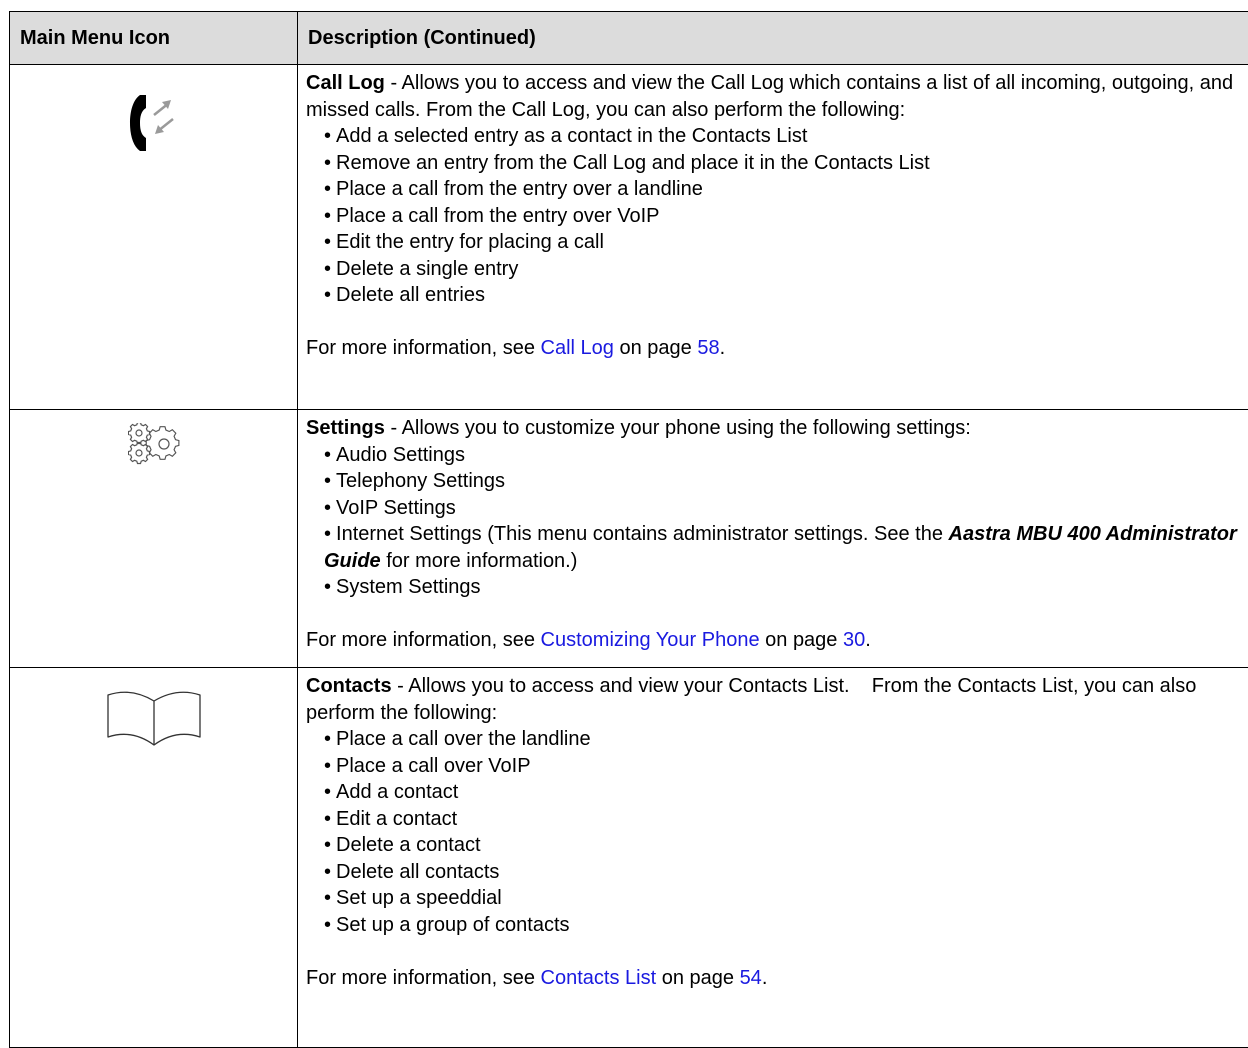  What do you see at coordinates (650, 640) in the screenshot?
I see `customizing-phone-link: Customizing Your Phone` at bounding box center [650, 640].